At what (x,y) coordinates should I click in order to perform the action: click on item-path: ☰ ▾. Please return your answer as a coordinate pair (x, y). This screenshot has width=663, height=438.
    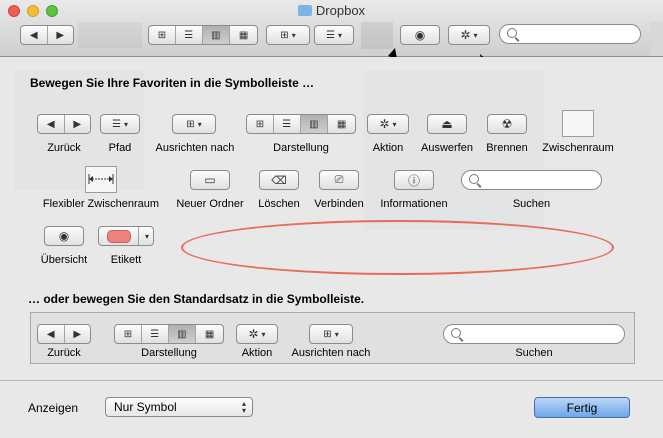
    Looking at the image, I should click on (120, 124).